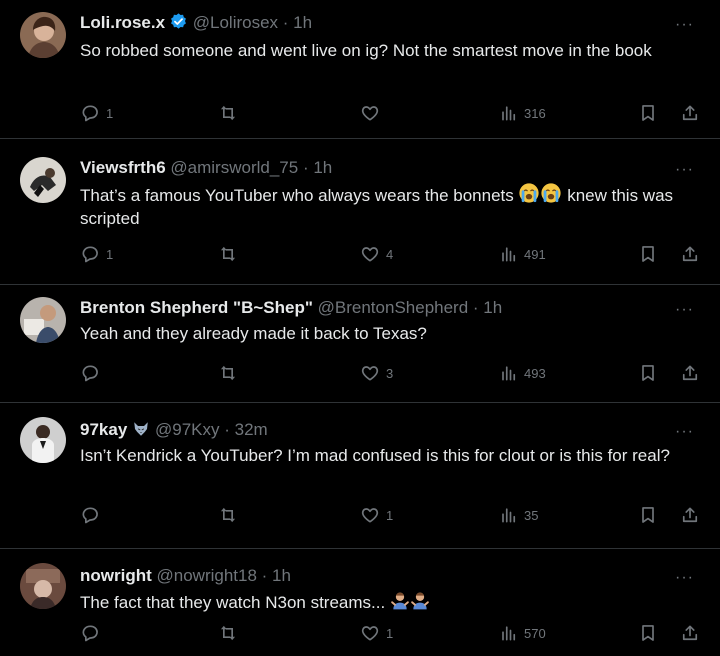 The image size is (720, 656). I want to click on view-count: 35, so click(531, 515).